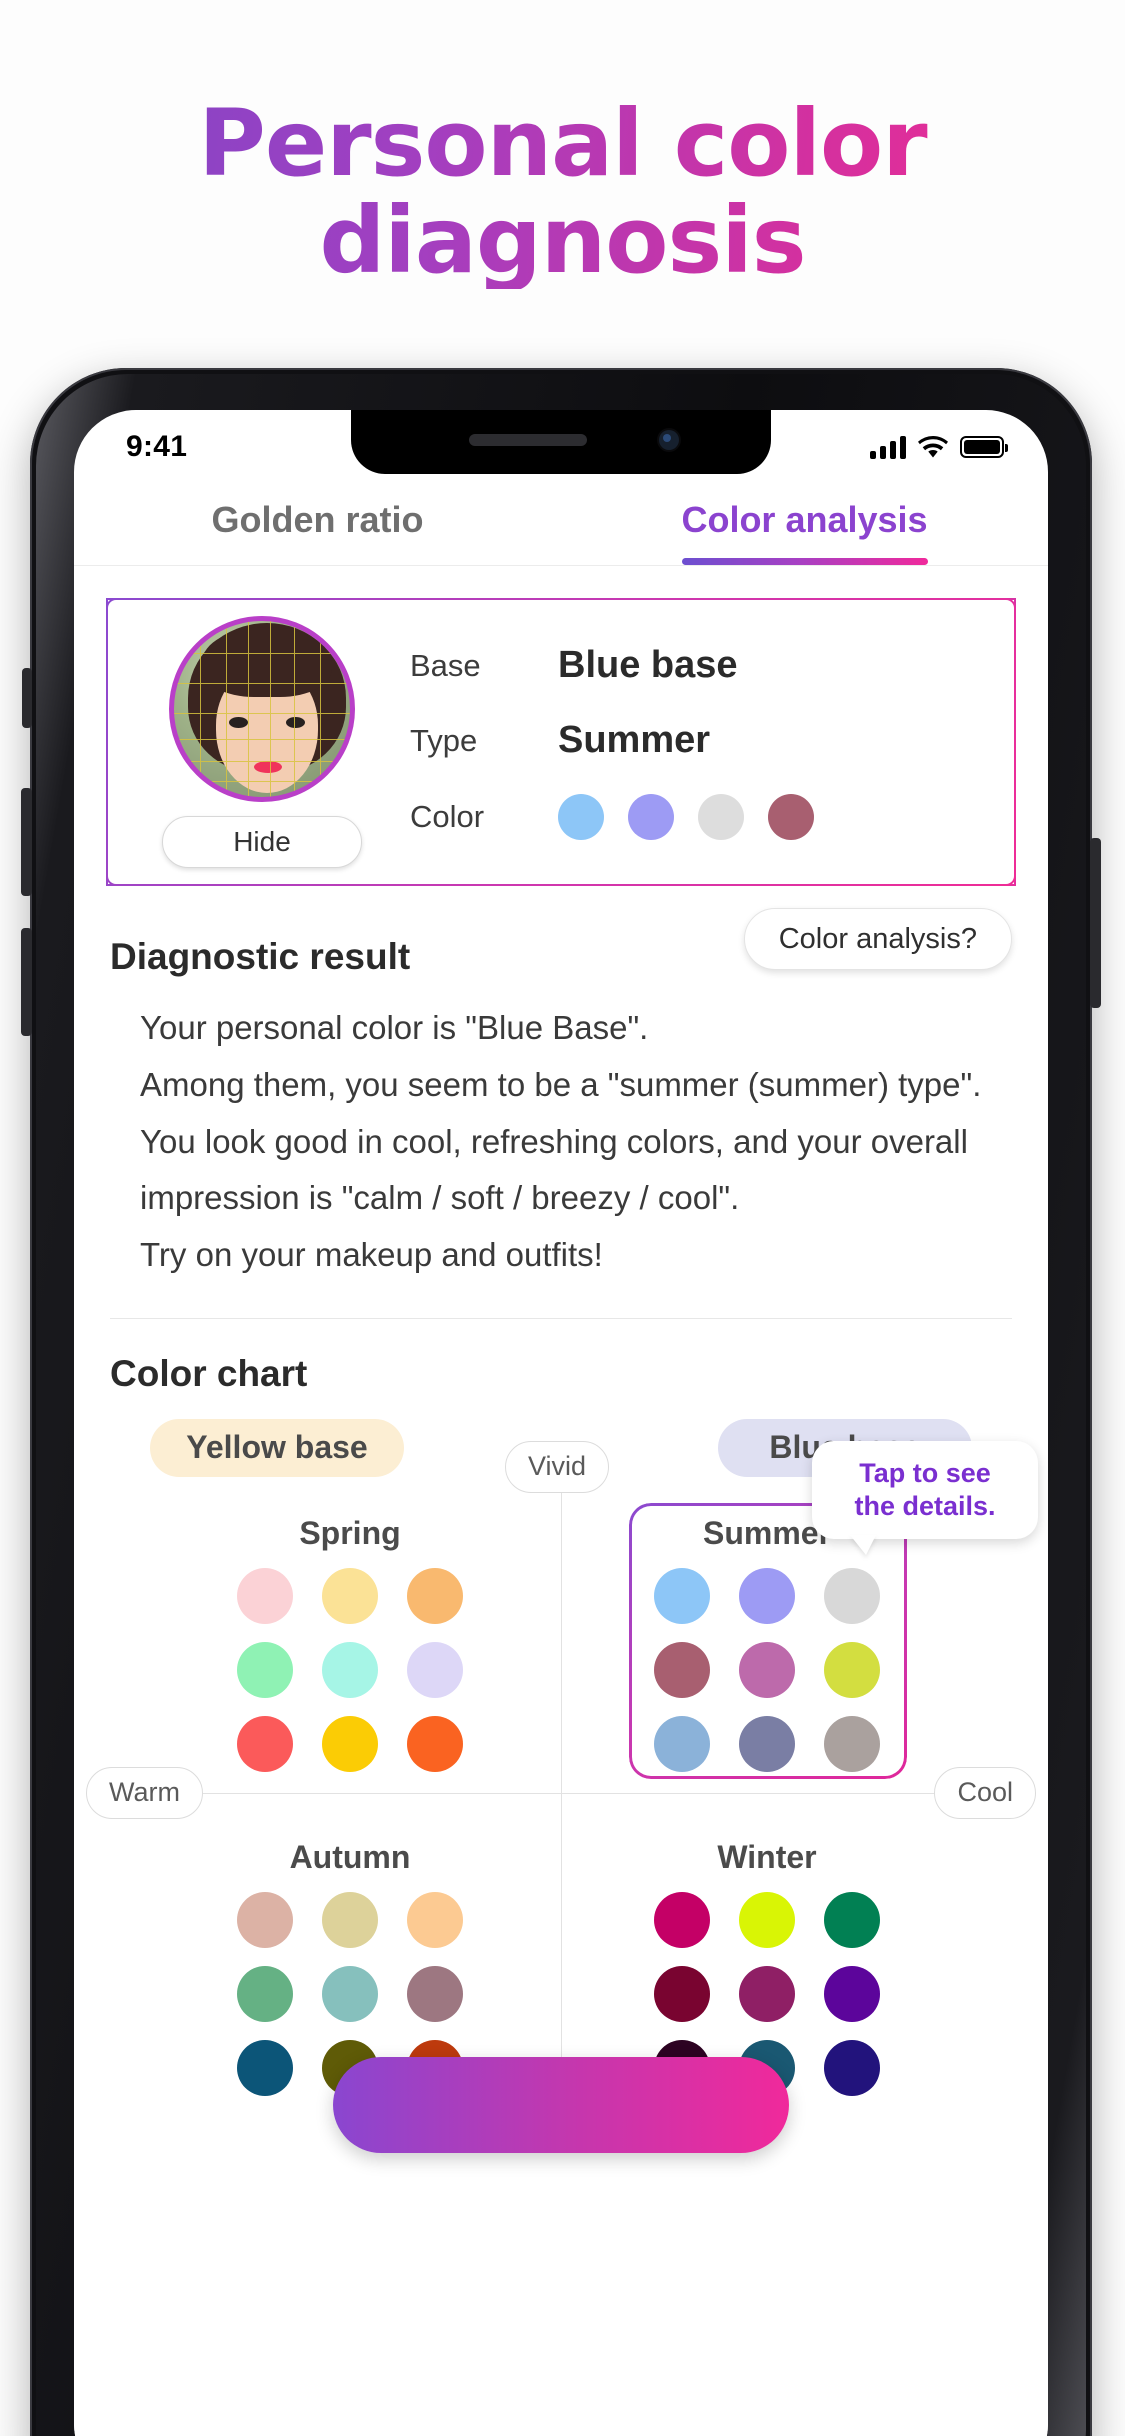  I want to click on diagnostic-line-3: Try on your makeup and outfits!, so click(371, 1254).